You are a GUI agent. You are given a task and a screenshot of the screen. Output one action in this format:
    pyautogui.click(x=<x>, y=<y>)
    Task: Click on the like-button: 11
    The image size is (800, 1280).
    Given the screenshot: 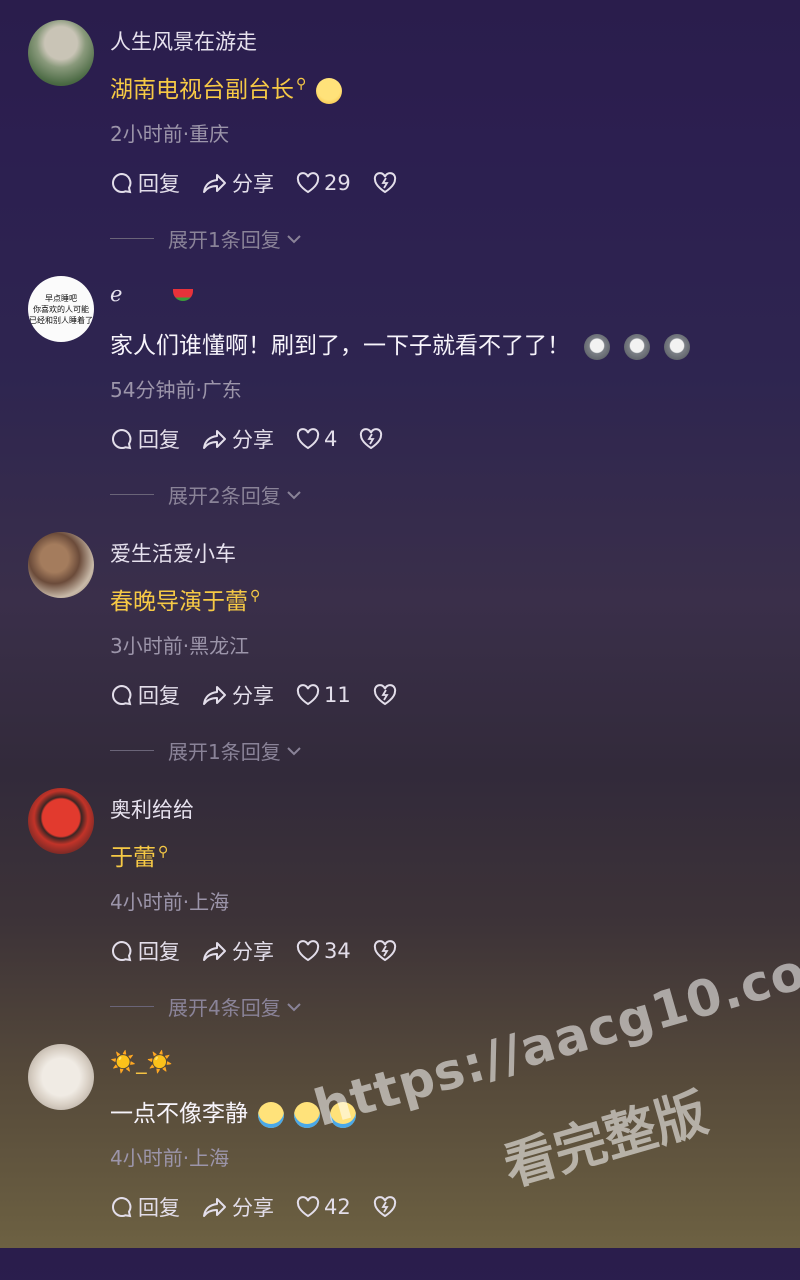 What is the action you would take?
    pyautogui.click(x=323, y=695)
    